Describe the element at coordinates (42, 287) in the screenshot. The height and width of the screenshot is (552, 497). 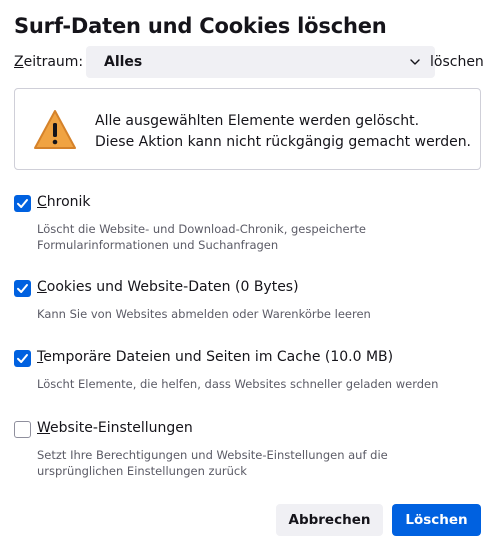
I see `cookies-accesskey: C` at that location.